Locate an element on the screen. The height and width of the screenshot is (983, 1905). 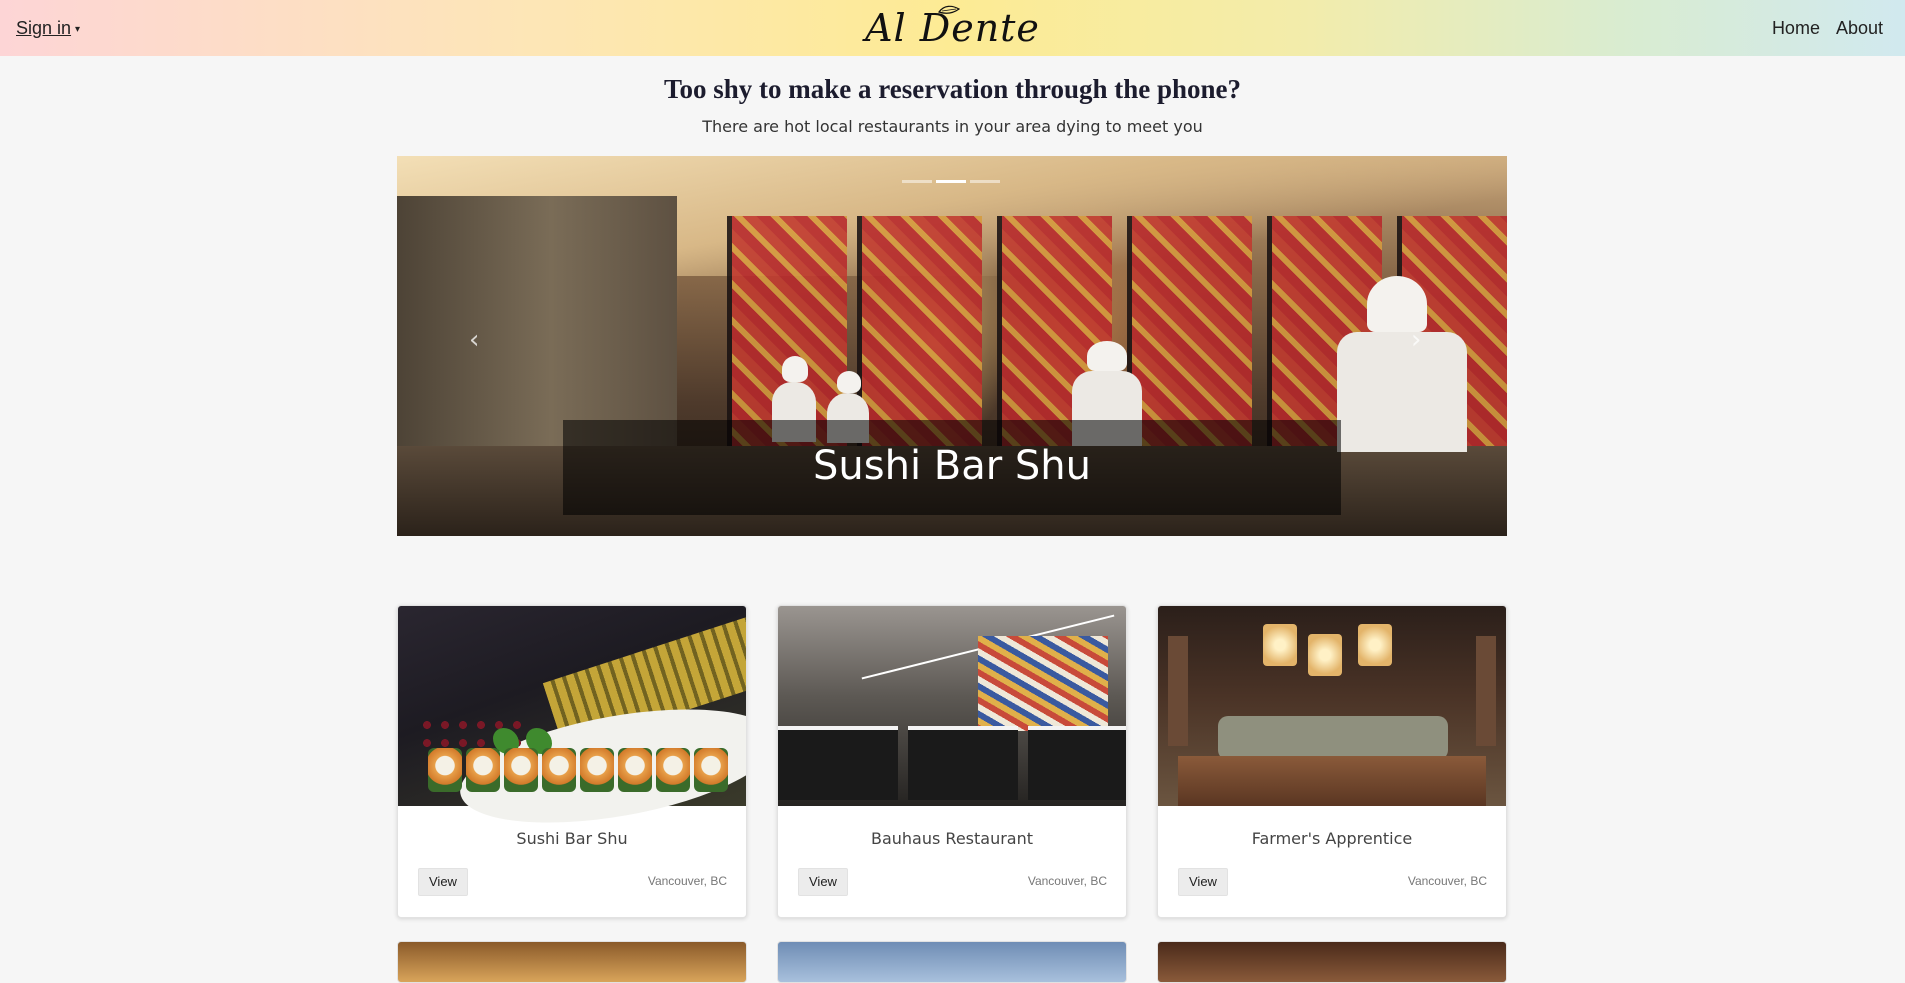
sign-in-label: Sign in is located at coordinates (44, 28).